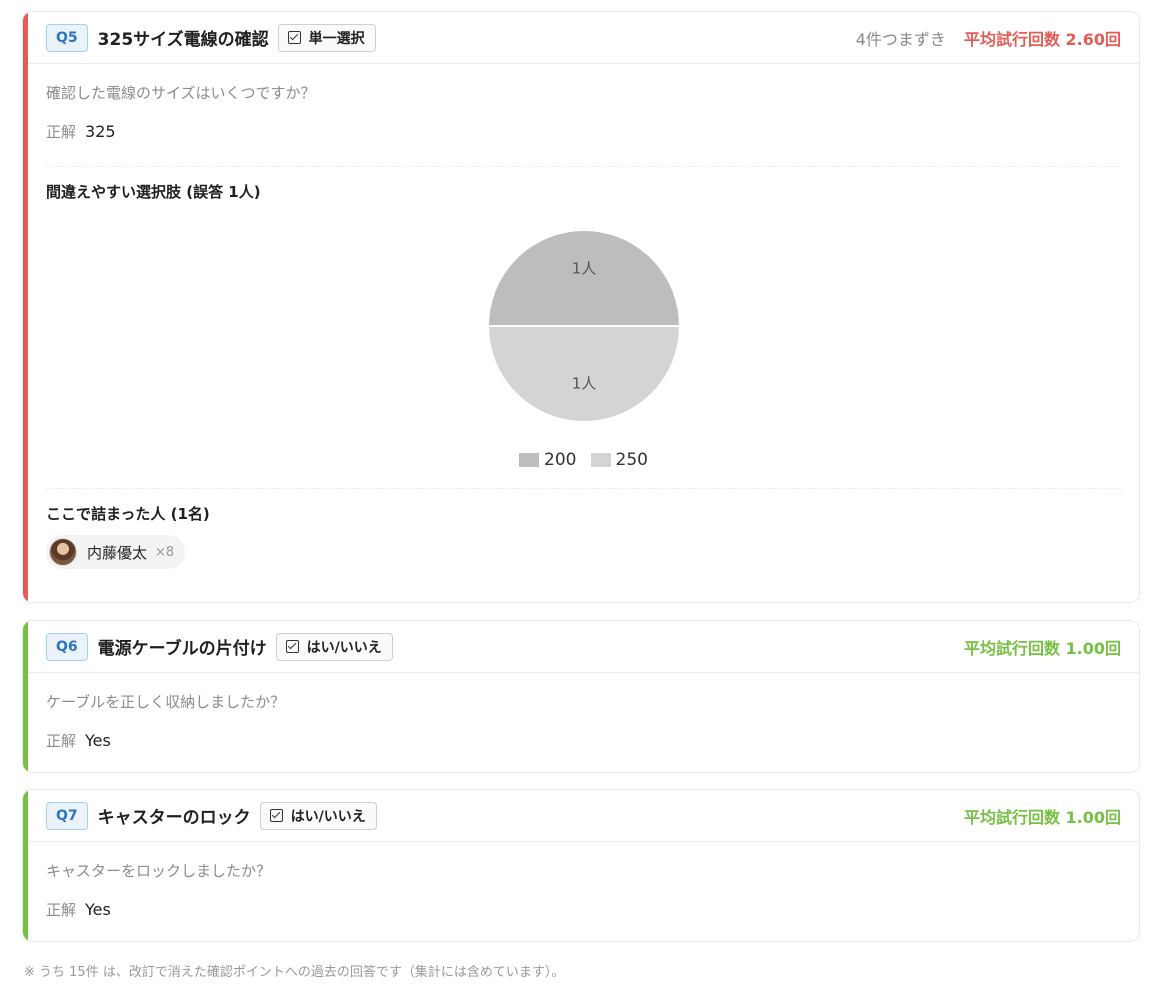  Describe the element at coordinates (174, 818) in the screenshot. I see `question-title: キャスターのロック` at that location.